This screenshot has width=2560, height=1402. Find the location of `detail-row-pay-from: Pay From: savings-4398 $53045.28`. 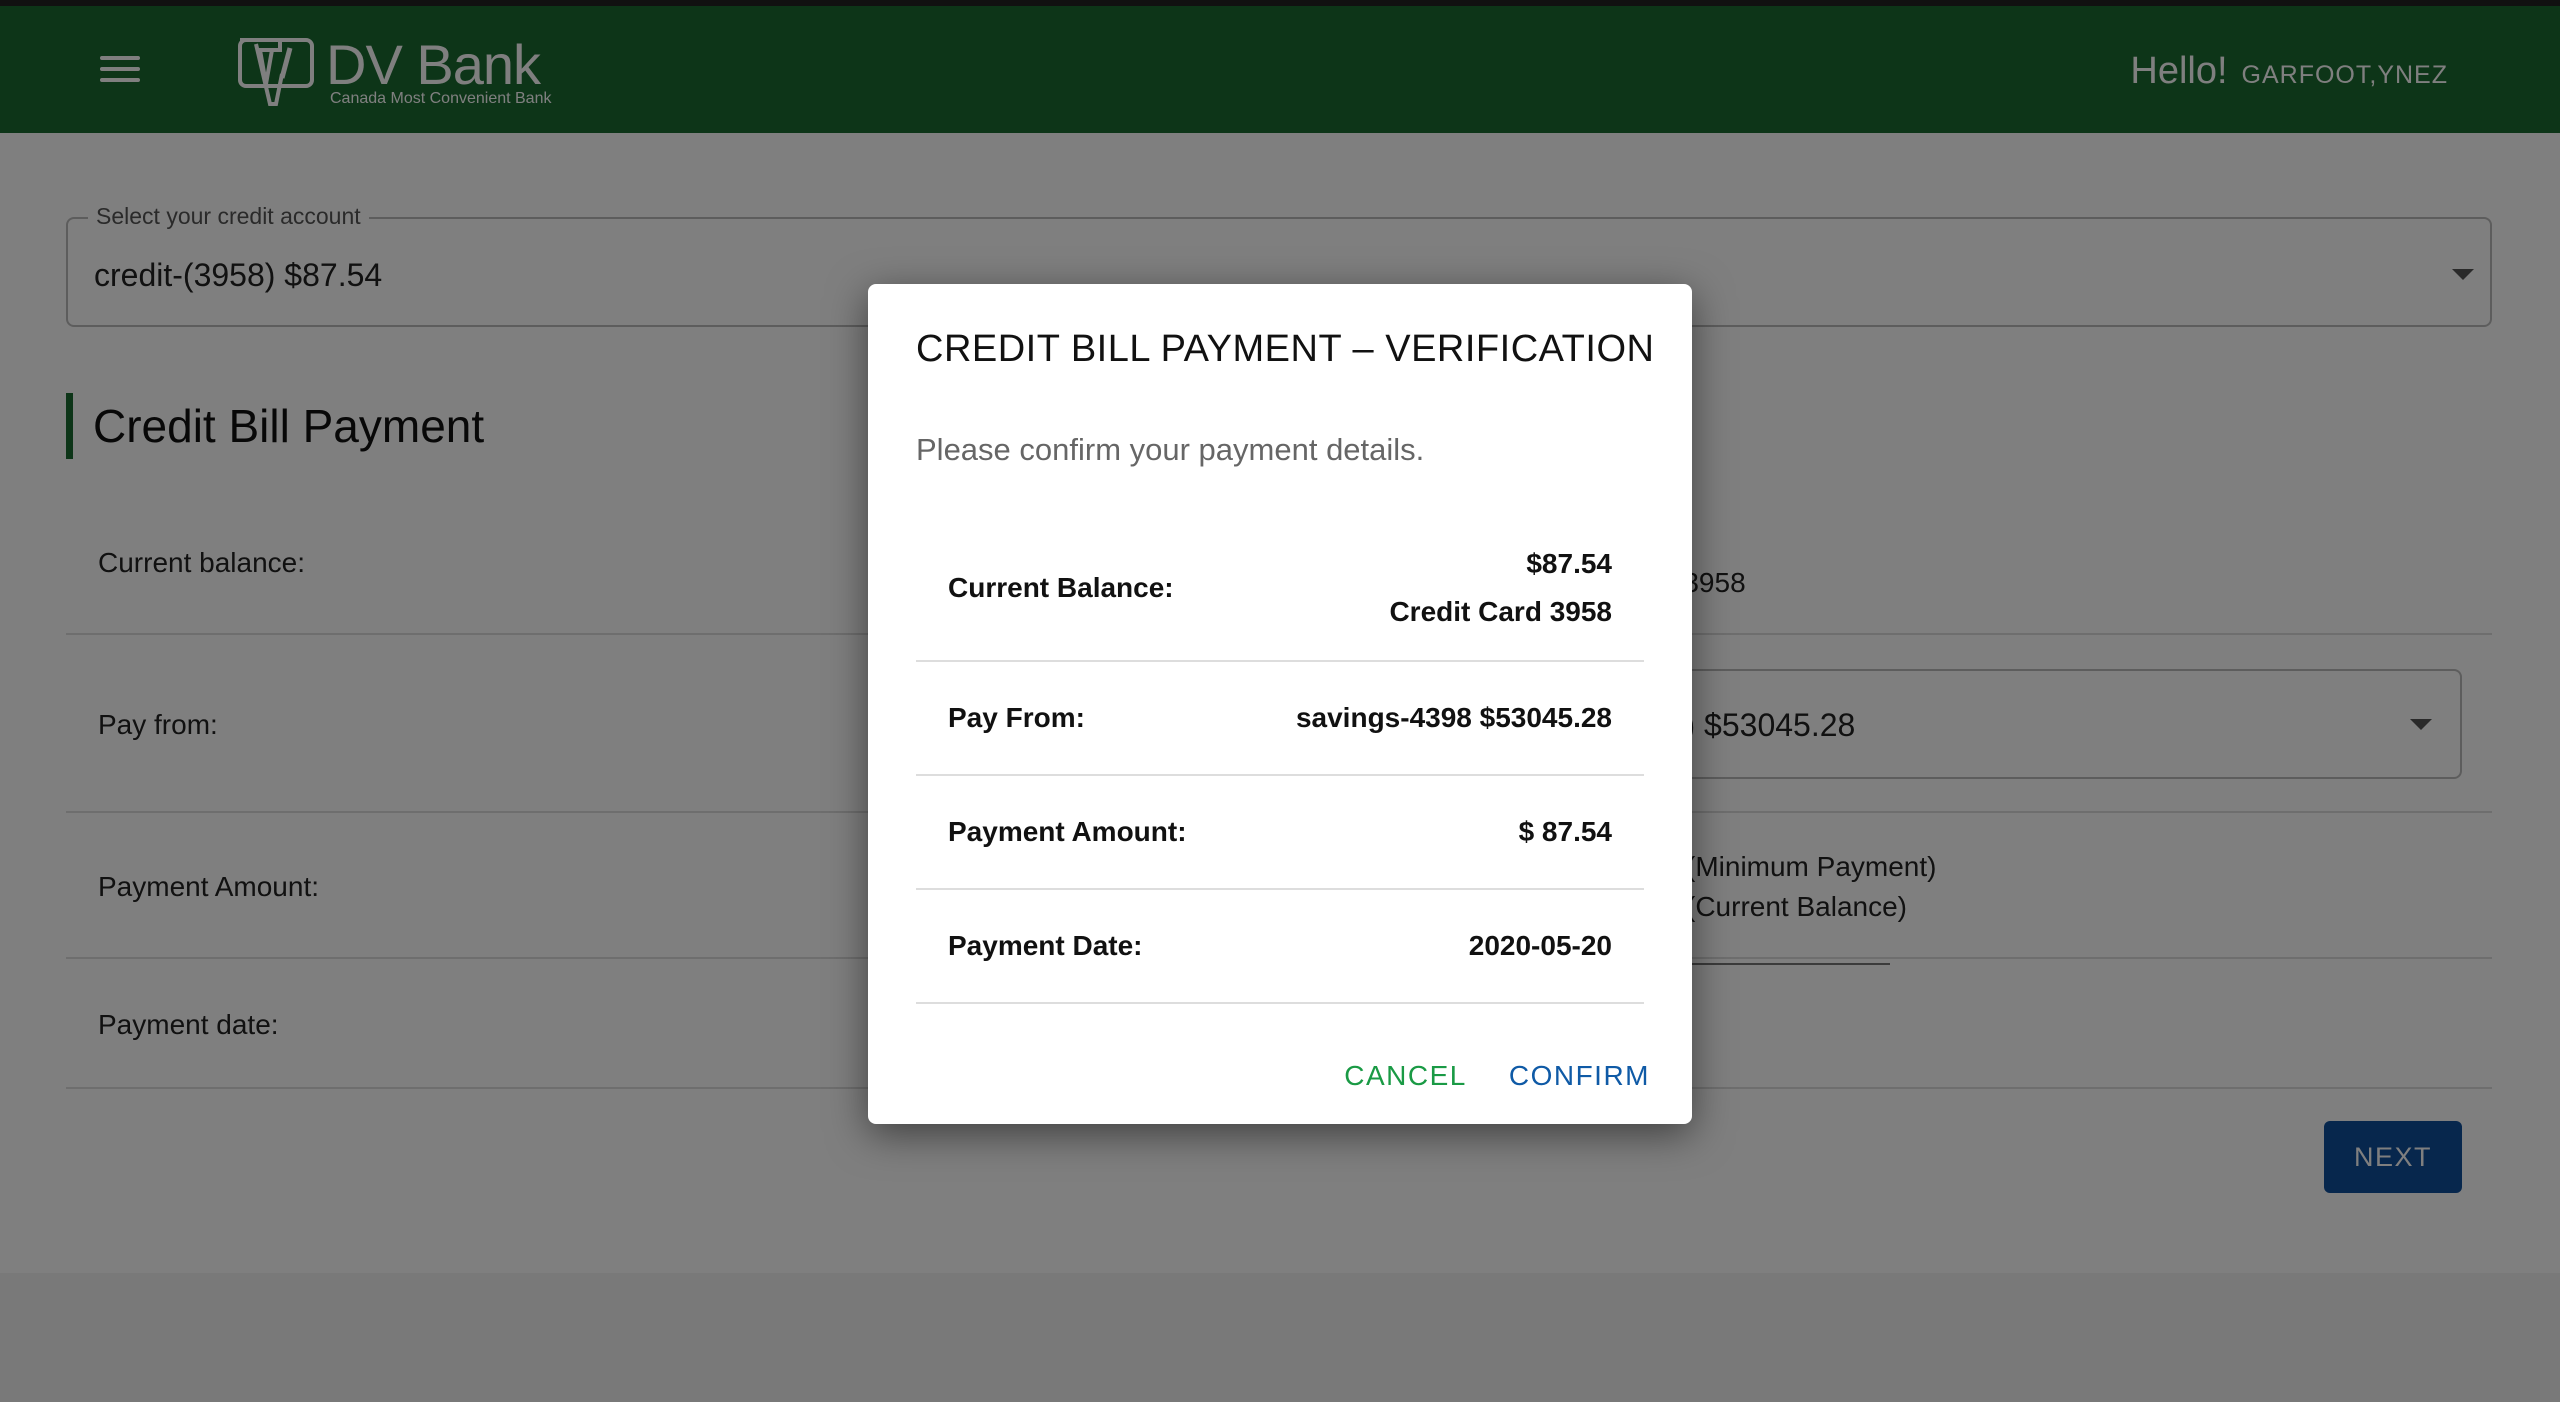

detail-row-pay-from: Pay From: savings-4398 $53045.28 is located at coordinates (1280, 719).